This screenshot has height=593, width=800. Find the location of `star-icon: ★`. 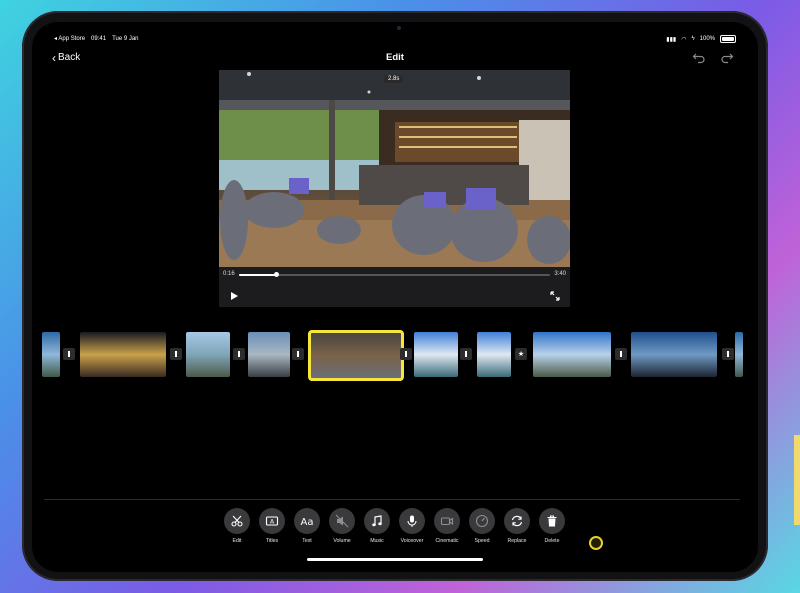

star-icon: ★ is located at coordinates (521, 354).